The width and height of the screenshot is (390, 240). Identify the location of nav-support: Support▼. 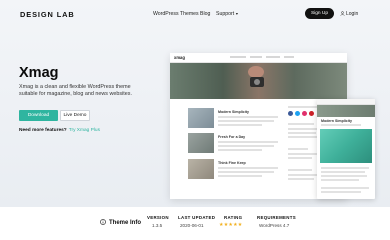
(227, 14).